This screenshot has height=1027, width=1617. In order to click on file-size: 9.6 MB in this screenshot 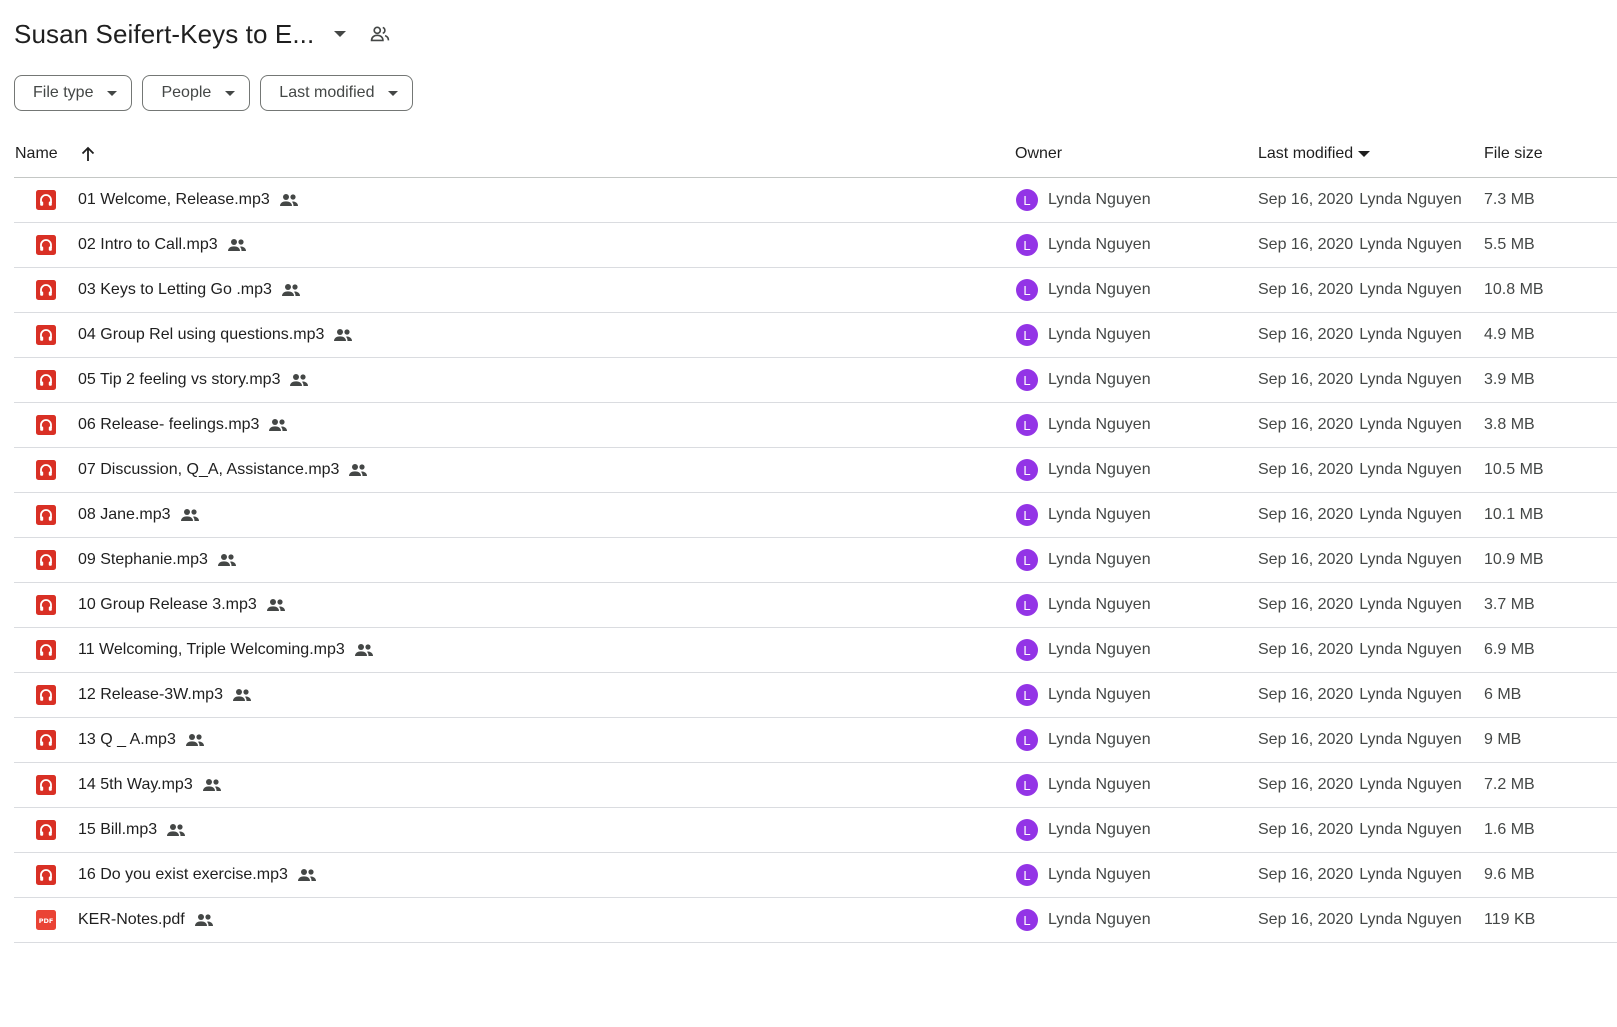, I will do `click(1509, 874)`.